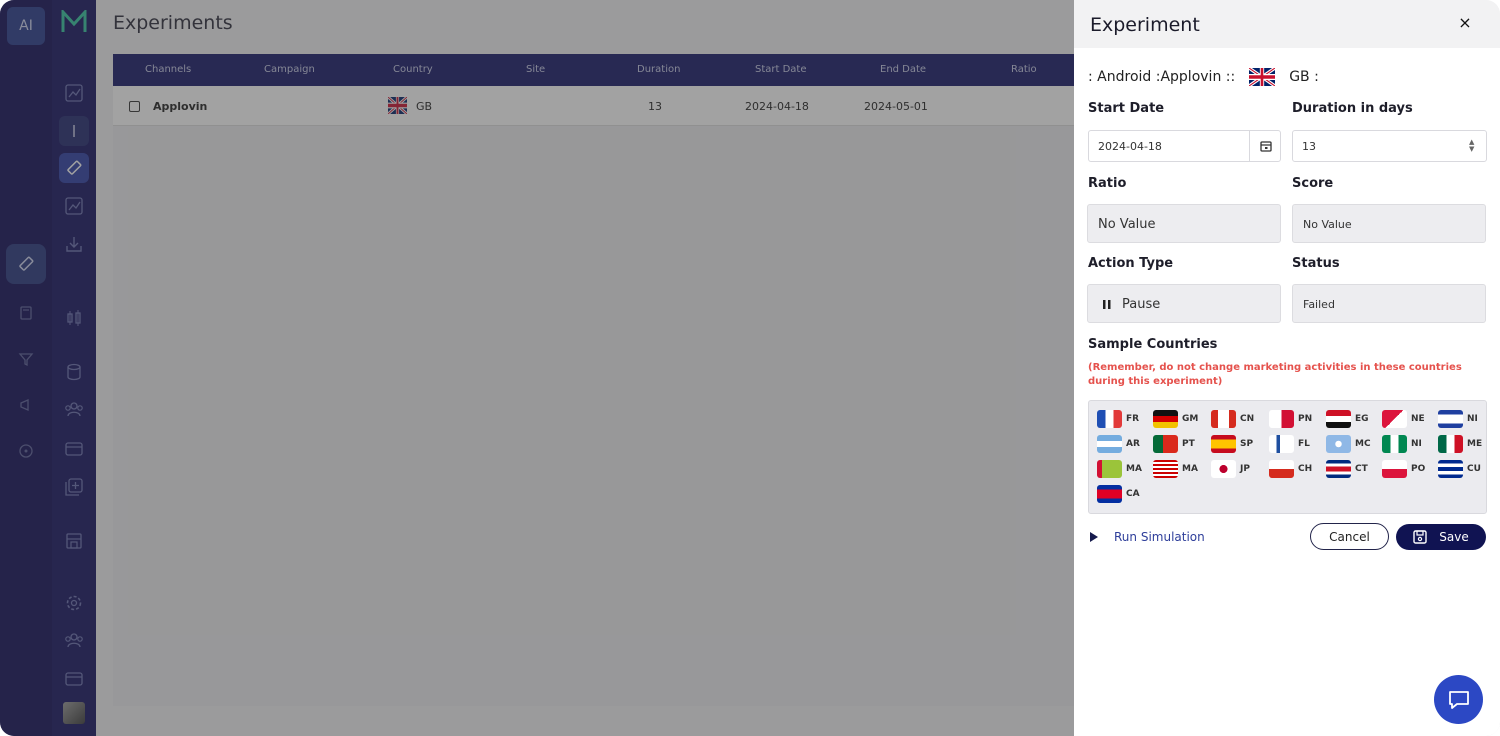  I want to click on country-code: AR, so click(1133, 444).